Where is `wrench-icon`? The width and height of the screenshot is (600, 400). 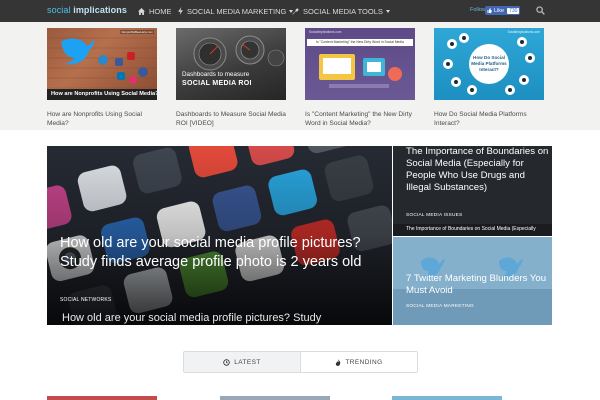 wrench-icon is located at coordinates (295, 11).